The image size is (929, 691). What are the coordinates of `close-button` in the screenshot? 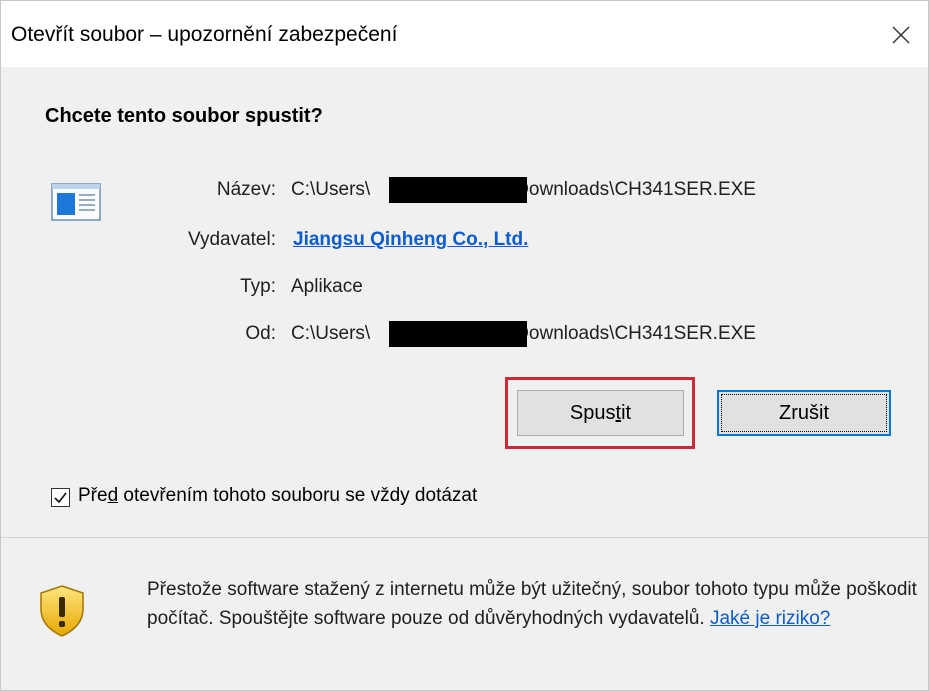 It's located at (901, 35).